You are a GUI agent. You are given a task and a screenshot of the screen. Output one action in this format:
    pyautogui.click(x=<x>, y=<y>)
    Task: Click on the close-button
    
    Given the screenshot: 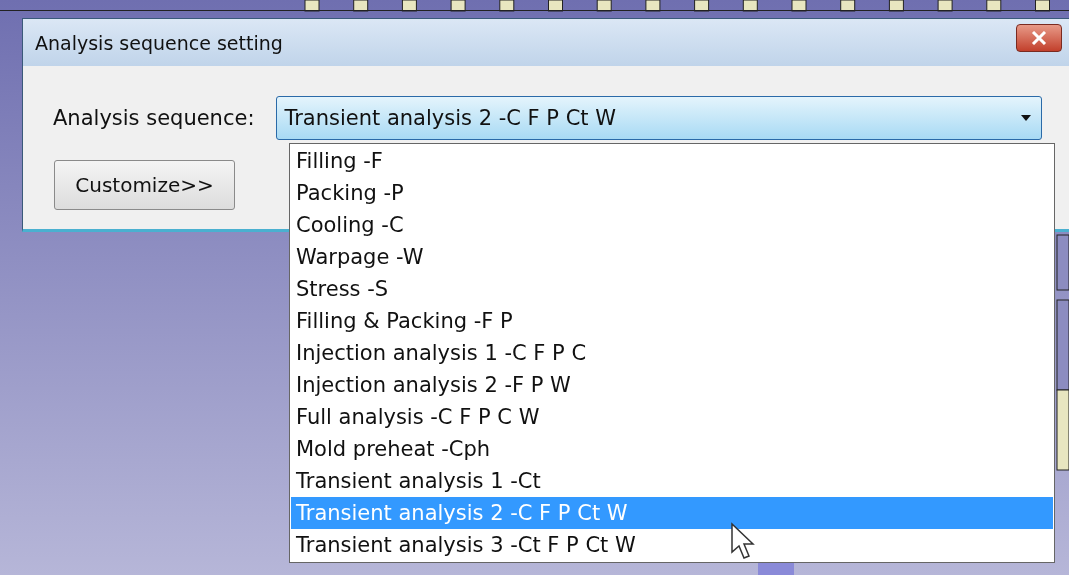 What is the action you would take?
    pyautogui.click(x=1039, y=37)
    